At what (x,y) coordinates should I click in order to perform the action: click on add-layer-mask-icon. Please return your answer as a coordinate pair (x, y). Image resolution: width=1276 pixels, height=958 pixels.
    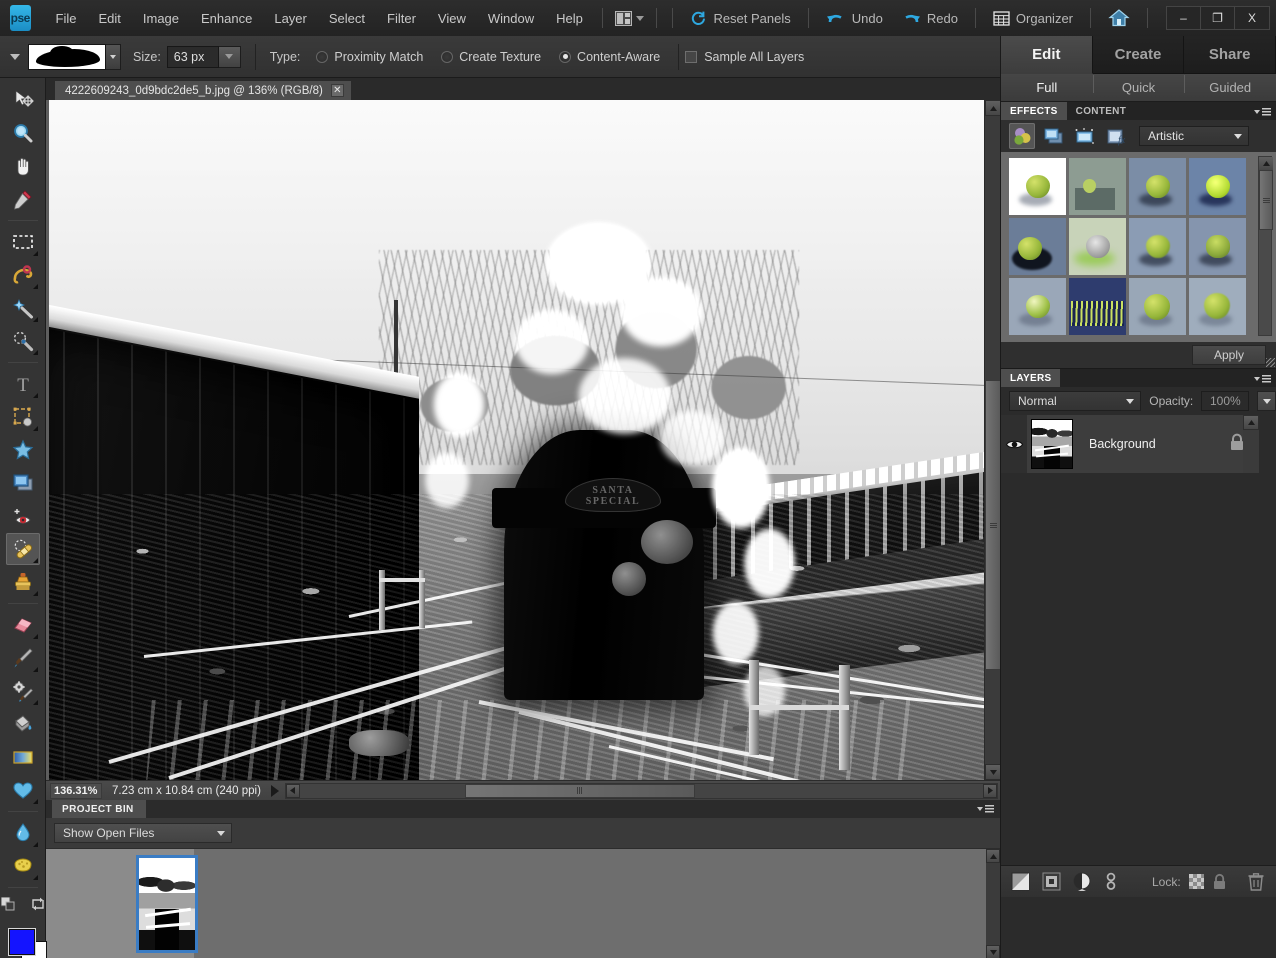
    Looking at the image, I should click on (1051, 881).